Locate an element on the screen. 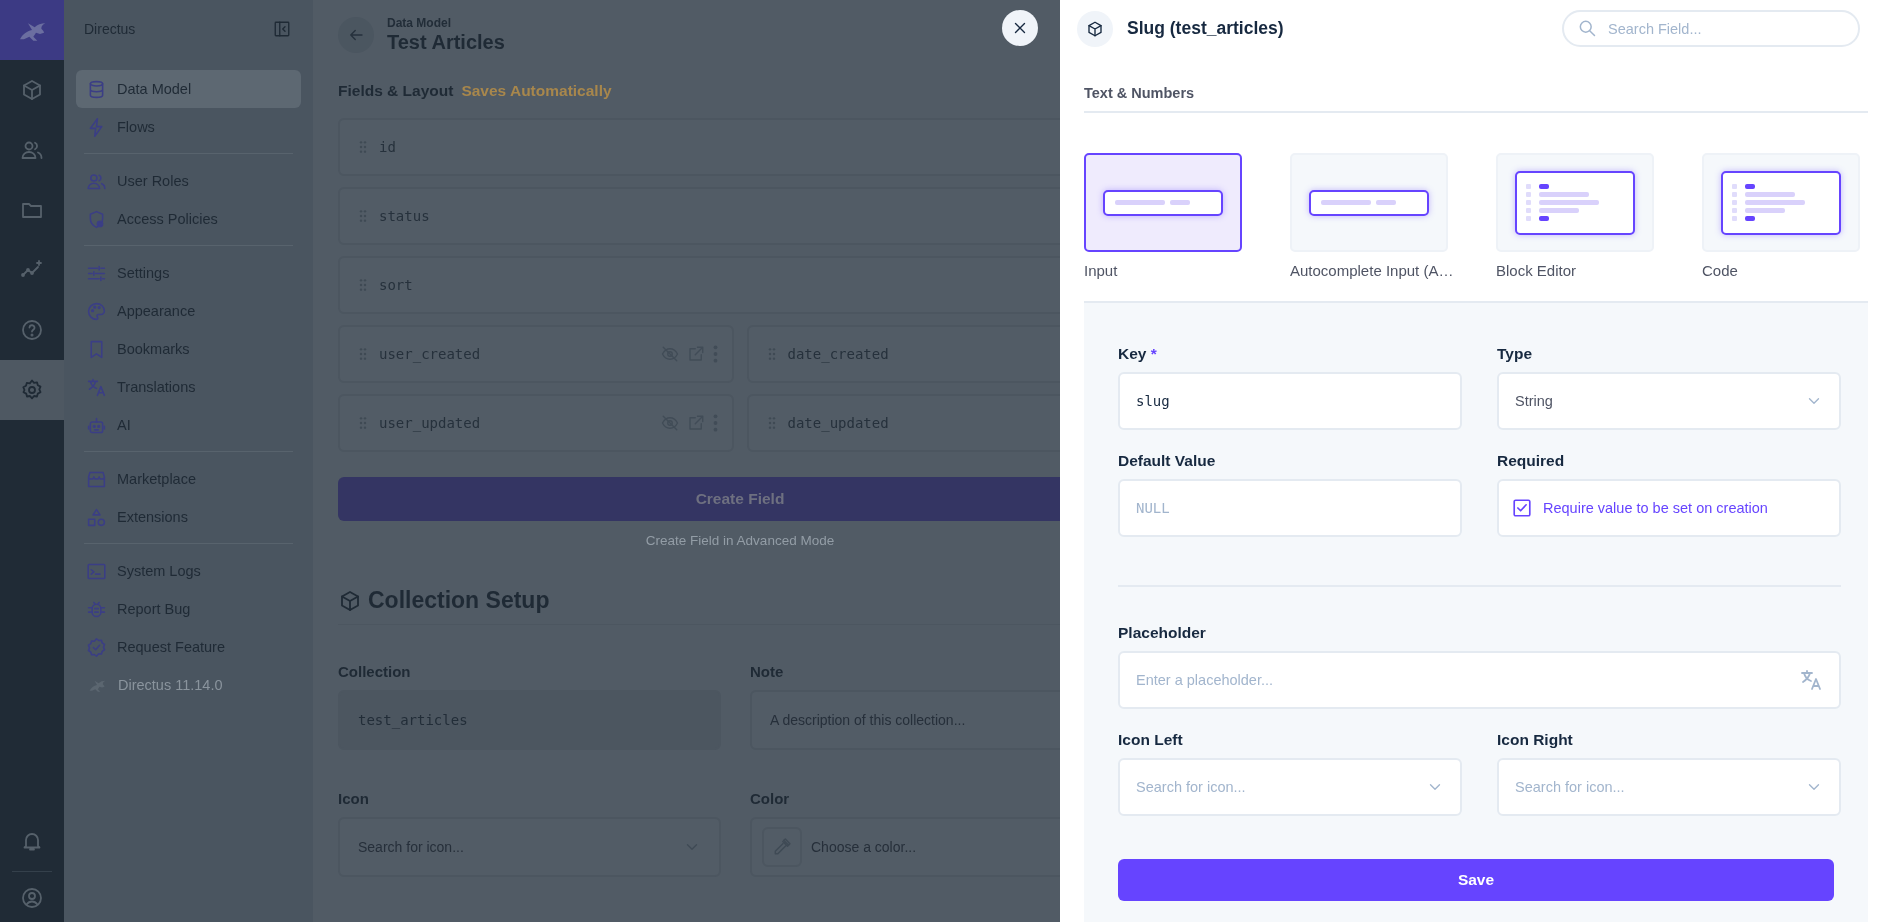 This screenshot has width=1892, height=922. required-checkbox: Require value to be set on creation is located at coordinates (1669, 508).